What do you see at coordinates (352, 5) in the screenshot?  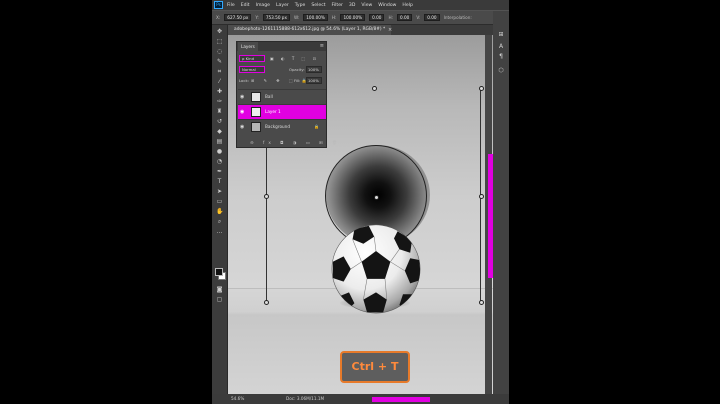 I see `menu-3d: 3D` at bounding box center [352, 5].